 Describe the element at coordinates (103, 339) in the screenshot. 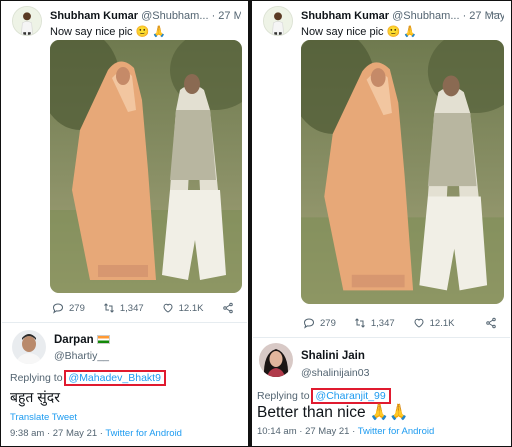

I see `india-flag-icon` at that location.